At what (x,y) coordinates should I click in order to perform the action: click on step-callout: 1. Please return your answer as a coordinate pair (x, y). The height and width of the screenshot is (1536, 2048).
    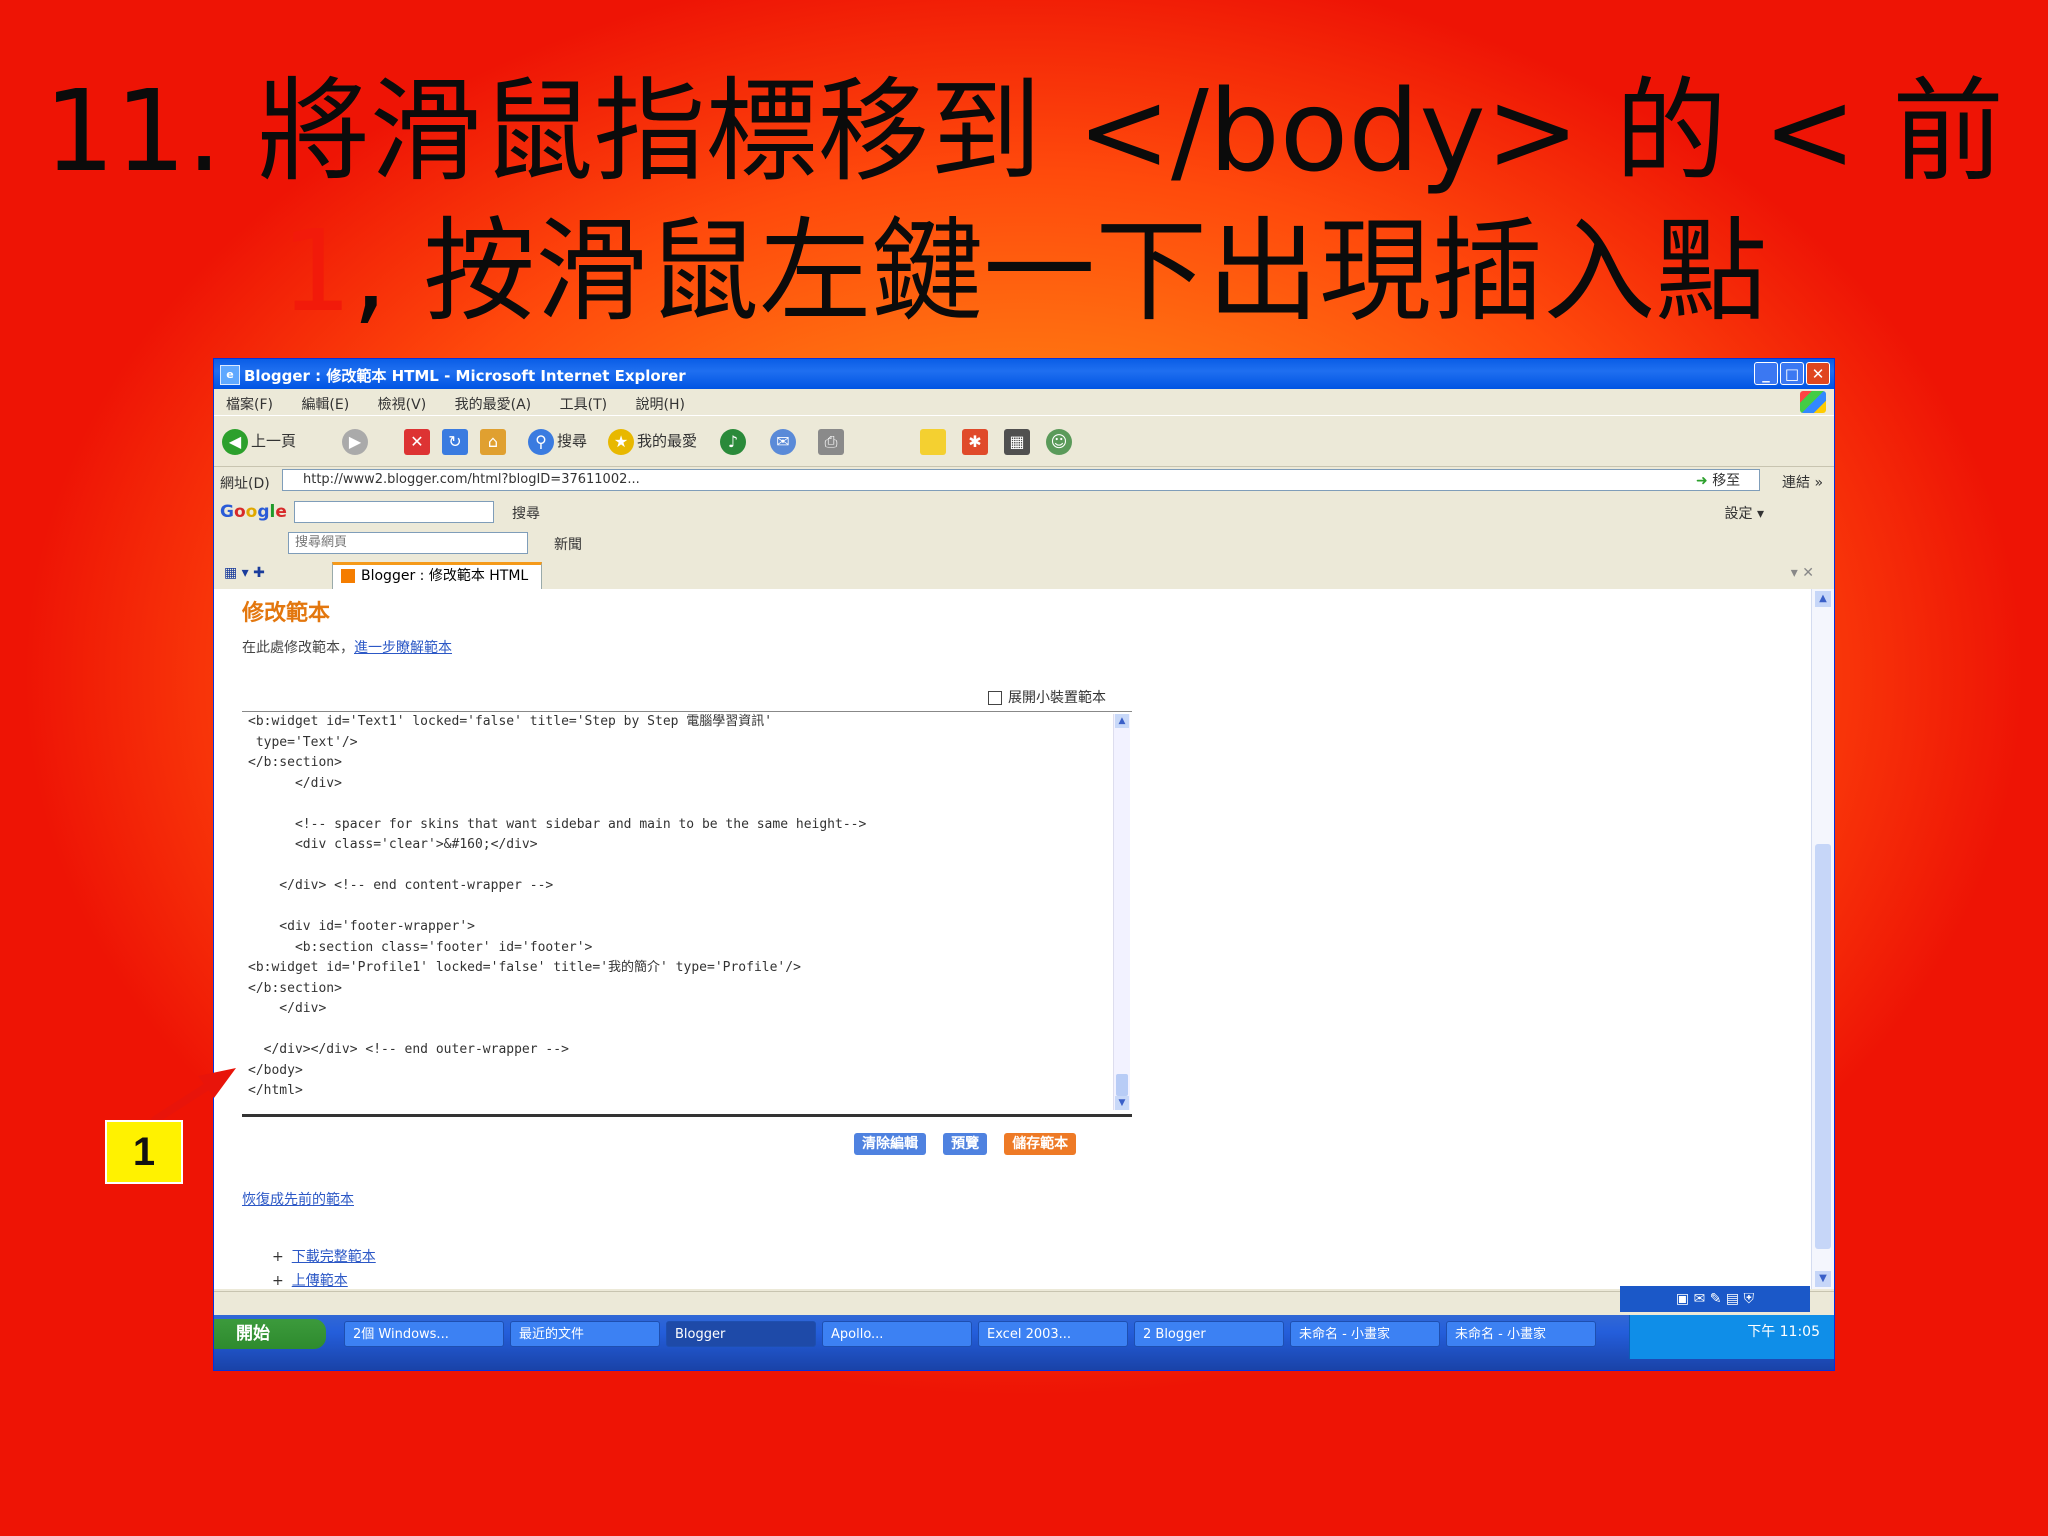
    Looking at the image, I should click on (144, 1152).